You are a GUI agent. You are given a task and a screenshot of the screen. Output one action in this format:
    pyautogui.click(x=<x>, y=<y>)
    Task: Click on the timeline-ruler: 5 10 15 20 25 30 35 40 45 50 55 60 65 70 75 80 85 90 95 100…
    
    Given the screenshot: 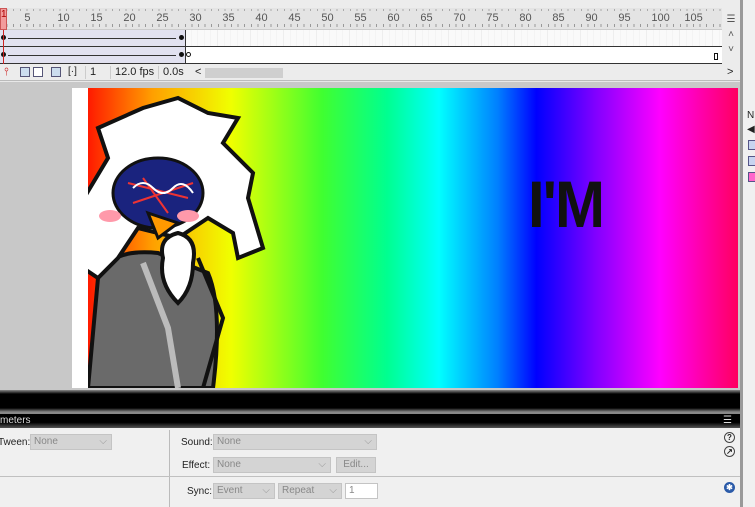 What is the action you would take?
    pyautogui.click(x=361, y=19)
    